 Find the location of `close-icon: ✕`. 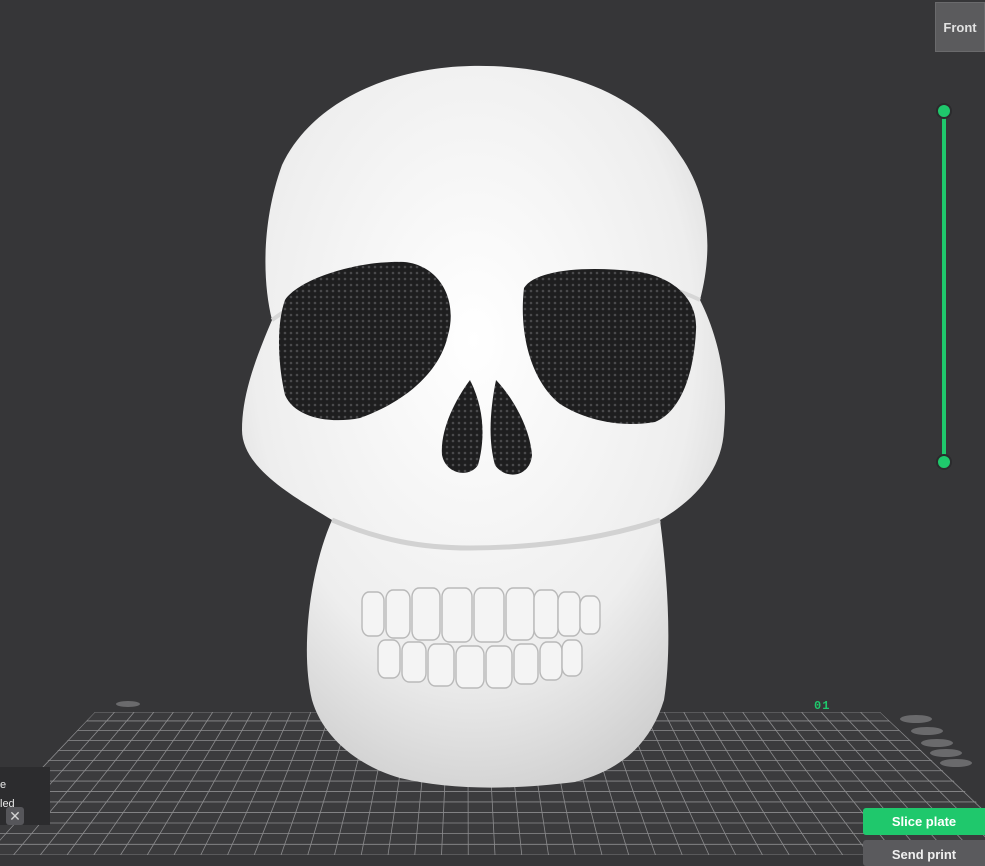

close-icon: ✕ is located at coordinates (15, 816).